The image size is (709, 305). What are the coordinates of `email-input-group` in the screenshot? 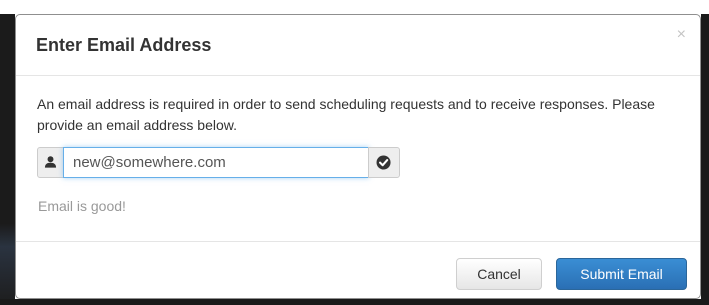 It's located at (218, 162).